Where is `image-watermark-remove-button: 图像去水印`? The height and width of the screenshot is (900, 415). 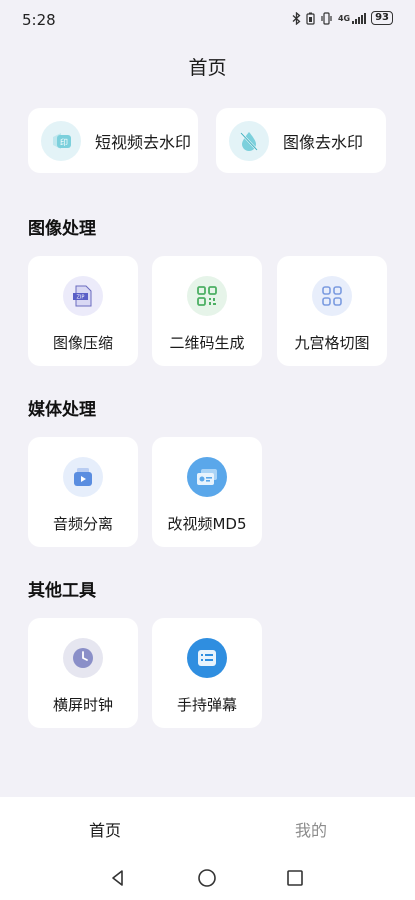
image-watermark-remove-button: 图像去水印 is located at coordinates (301, 140).